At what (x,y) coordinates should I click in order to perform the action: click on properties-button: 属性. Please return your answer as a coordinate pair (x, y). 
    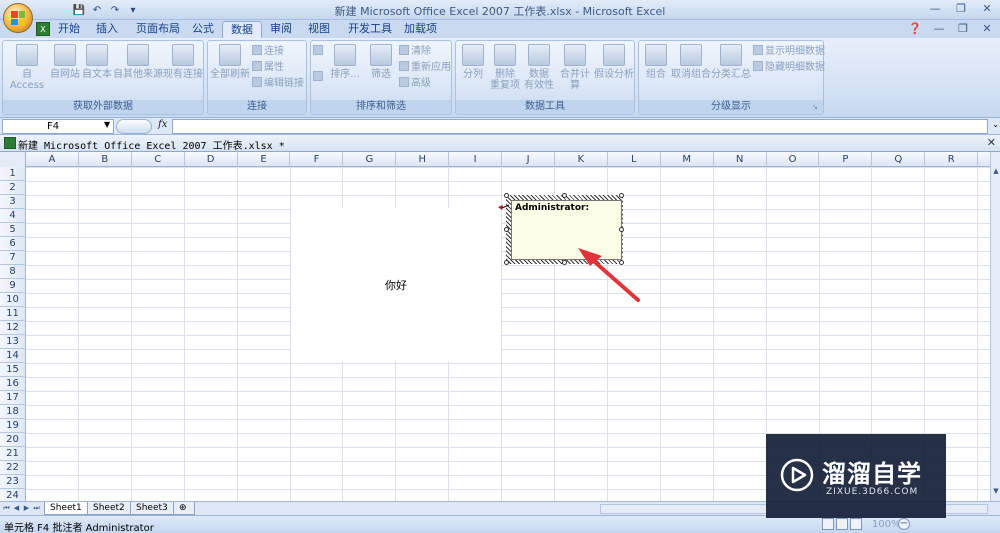
    Looking at the image, I should click on (268, 67).